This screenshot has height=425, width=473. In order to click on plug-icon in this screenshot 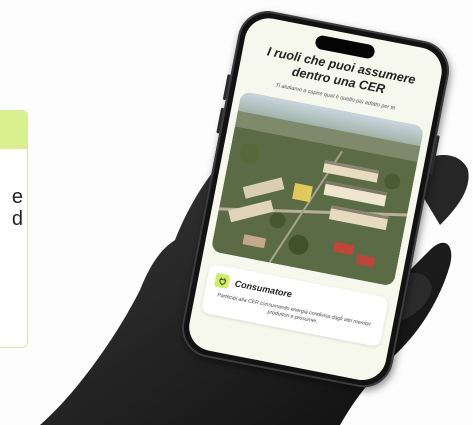, I will do `click(222, 281)`.